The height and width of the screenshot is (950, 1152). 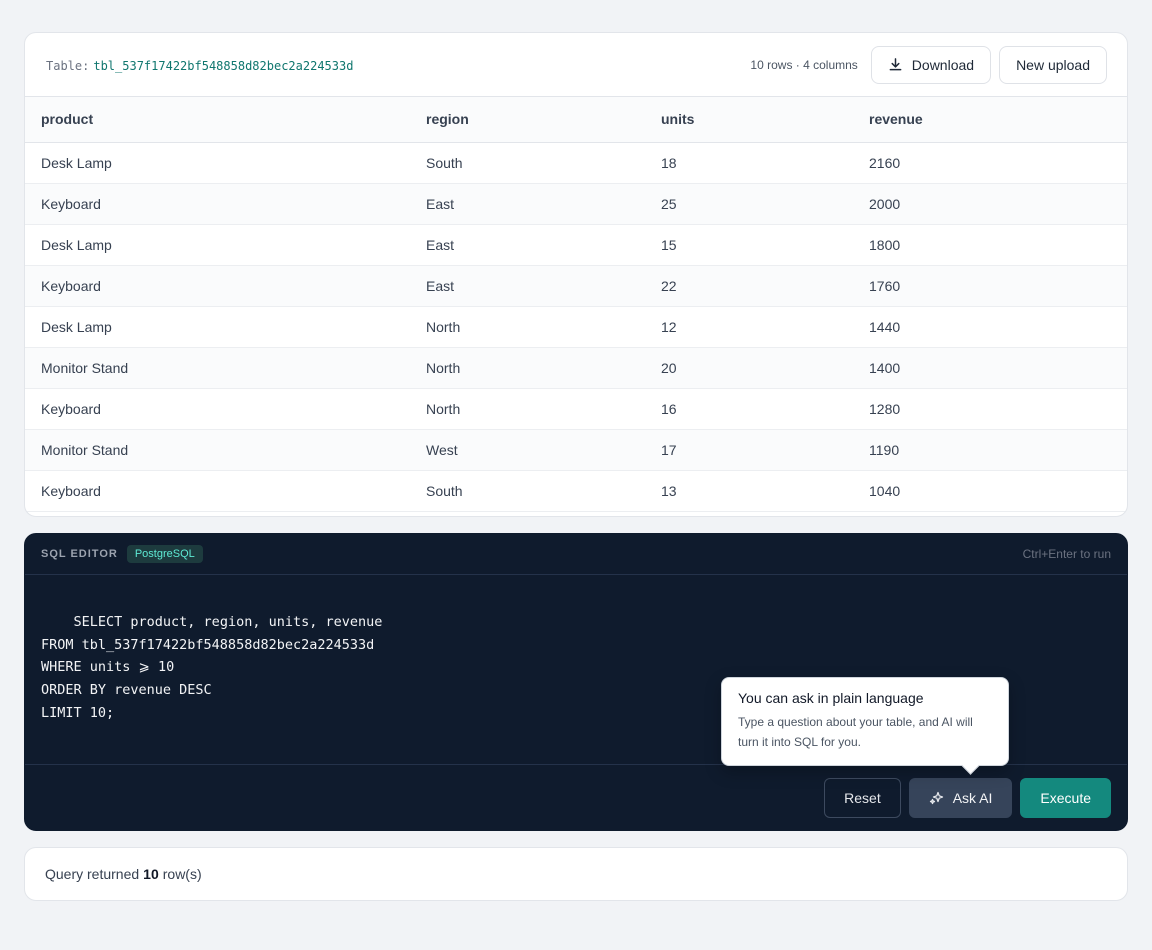 I want to click on resize-handle-icon, so click(x=1120, y=753).